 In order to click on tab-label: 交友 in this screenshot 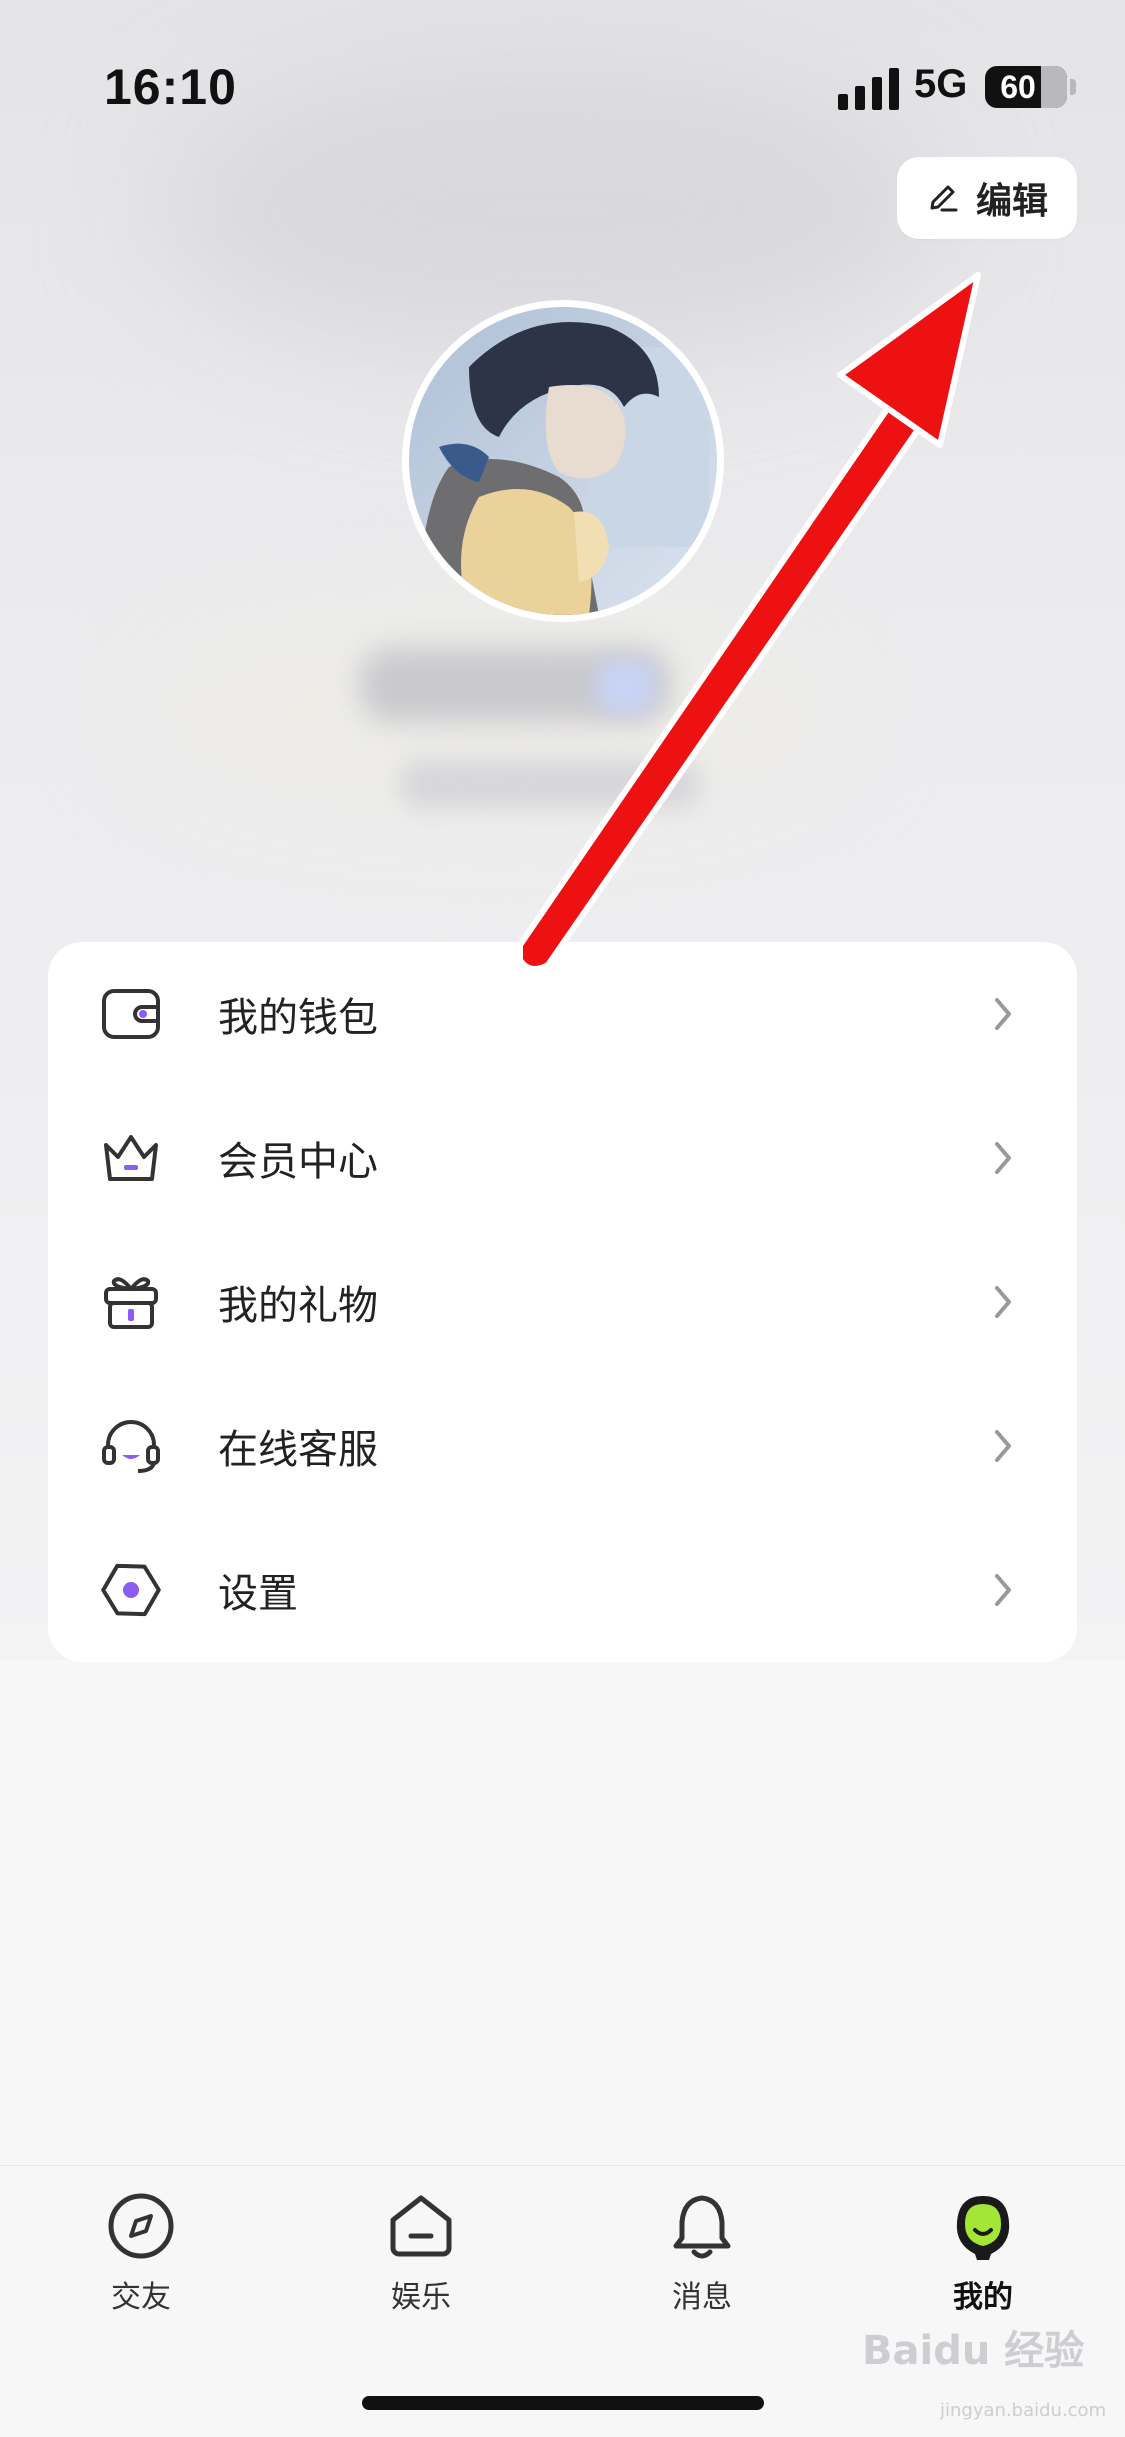, I will do `click(141, 2297)`.